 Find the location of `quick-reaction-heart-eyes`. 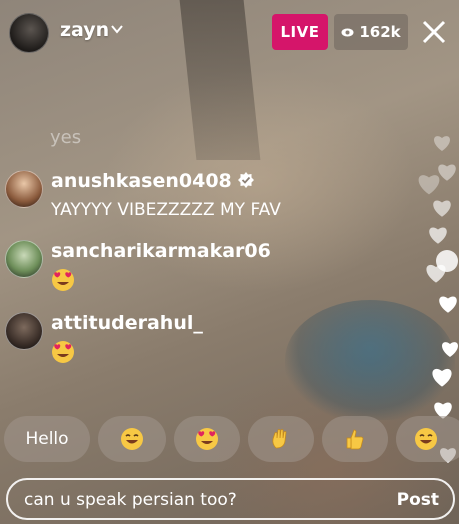

quick-reaction-heart-eyes is located at coordinates (207, 439).